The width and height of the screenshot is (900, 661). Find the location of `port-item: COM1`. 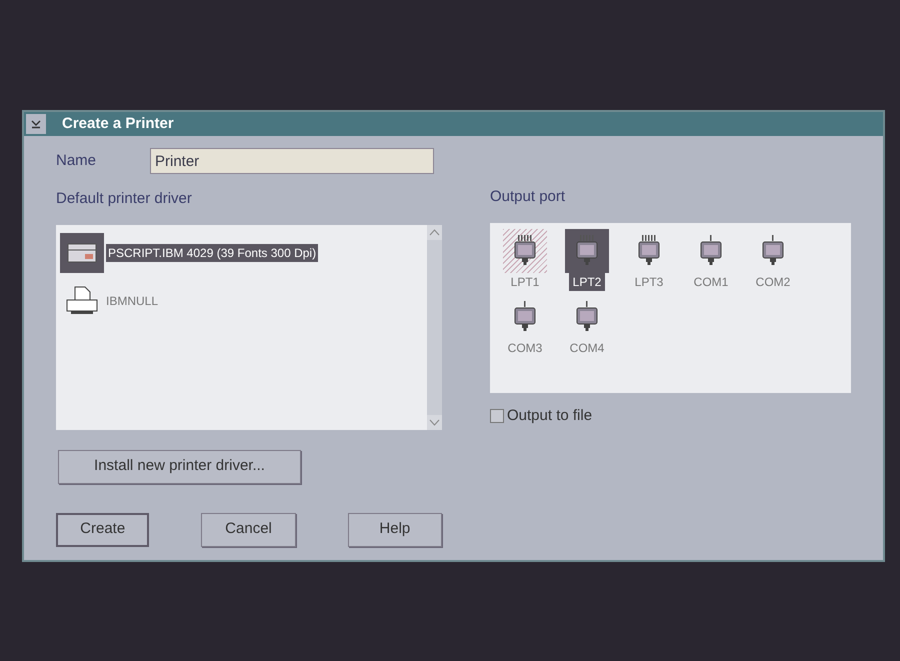

port-item: COM1 is located at coordinates (711, 259).